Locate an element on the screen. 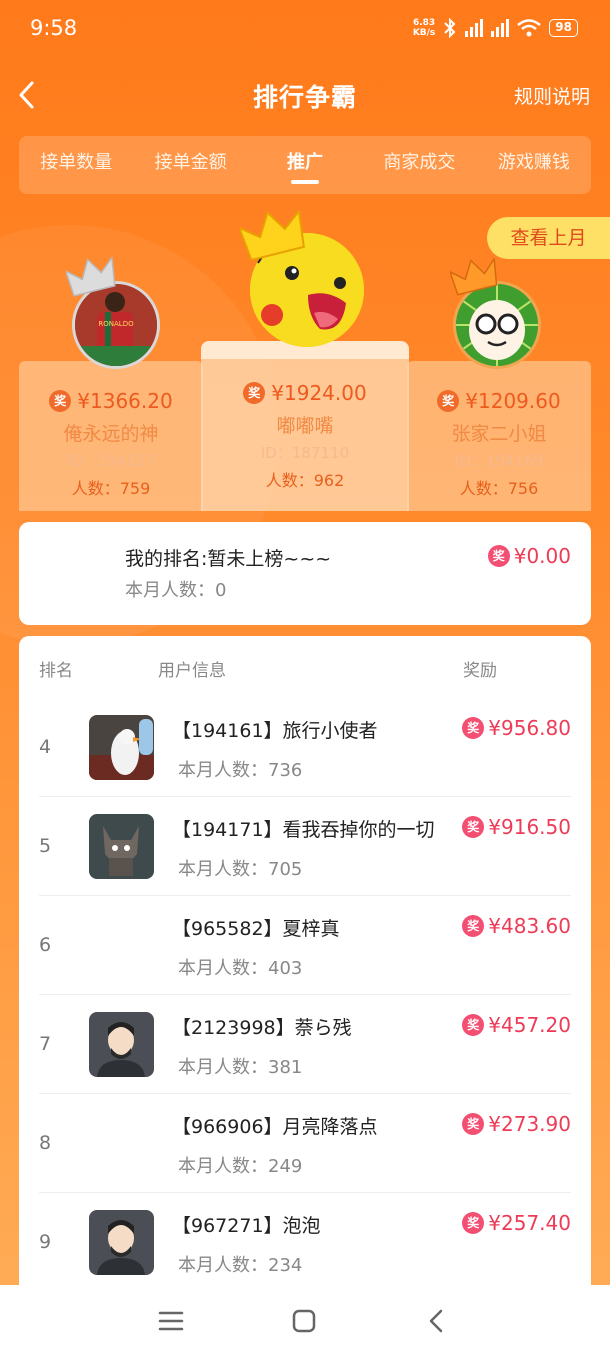 Image resolution: width=610 pixels, height=1356 pixels. menu-icon is located at coordinates (171, 1321).